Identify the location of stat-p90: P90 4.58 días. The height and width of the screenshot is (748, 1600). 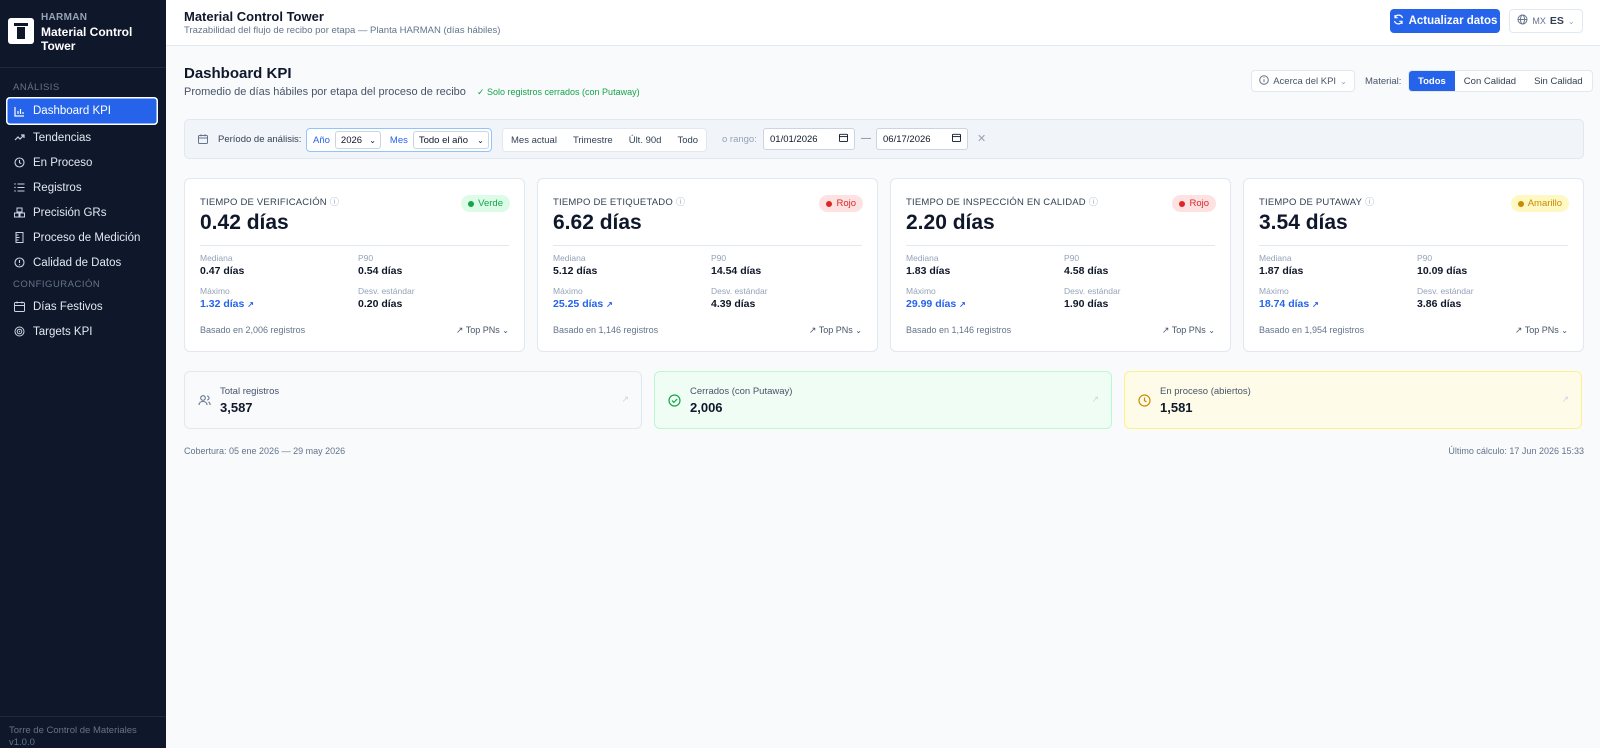
(1086, 265).